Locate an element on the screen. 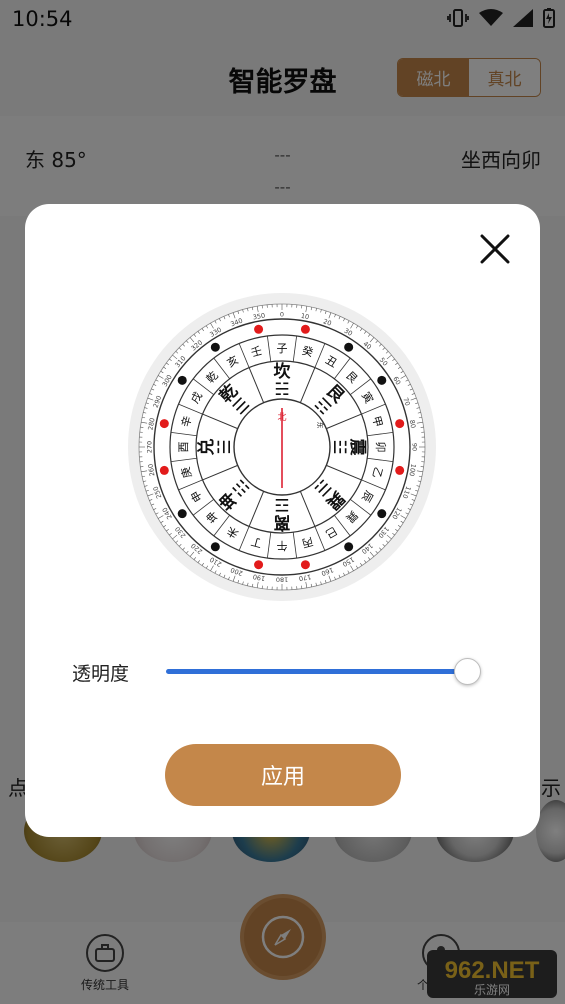 This screenshot has height=1004, width=565. degree-label: 80 is located at coordinates (412, 424).